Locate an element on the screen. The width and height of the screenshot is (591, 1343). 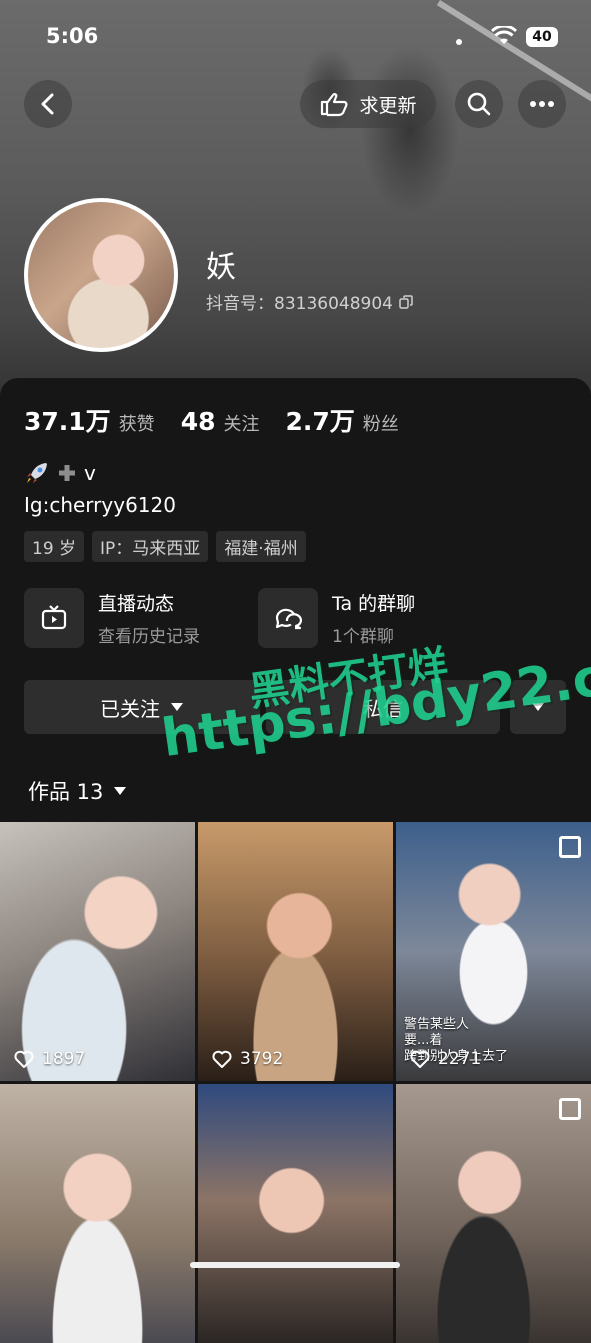
douyin-id: 抖音号：83136048904 is located at coordinates (309, 301).